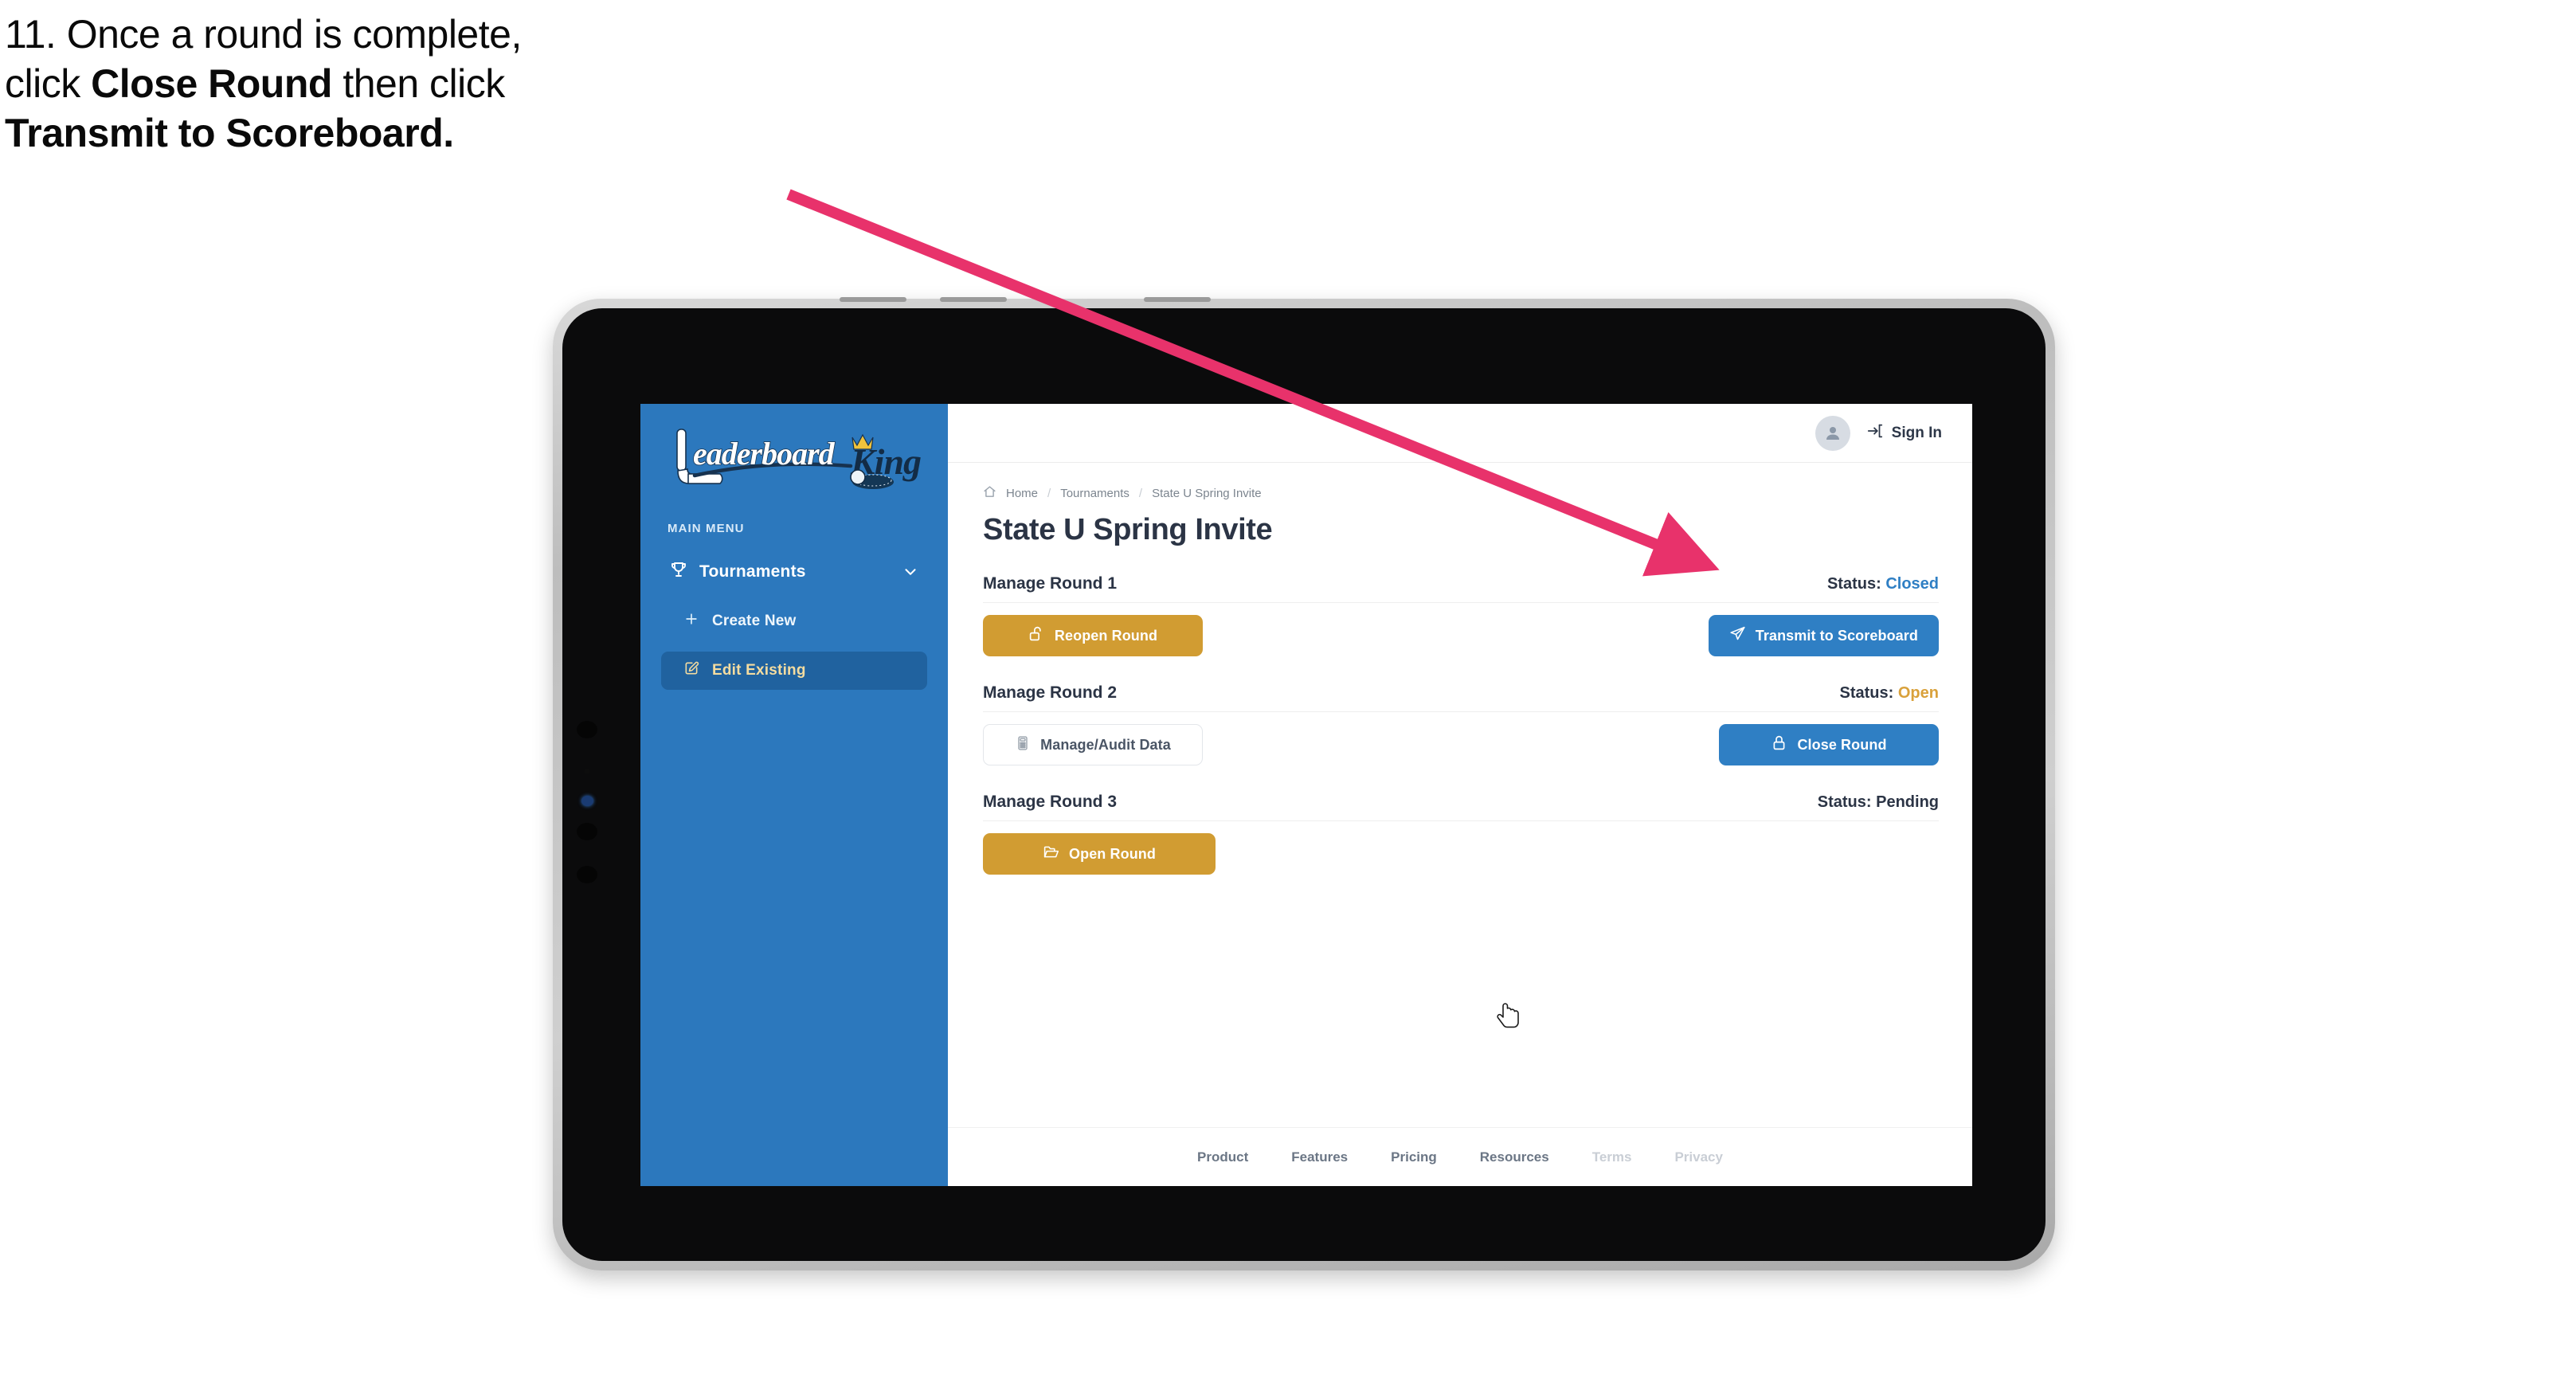 This screenshot has height=1386, width=2576. What do you see at coordinates (1461, 583) in the screenshot?
I see `round-1-header: Manage Round 1 Status: Closed` at bounding box center [1461, 583].